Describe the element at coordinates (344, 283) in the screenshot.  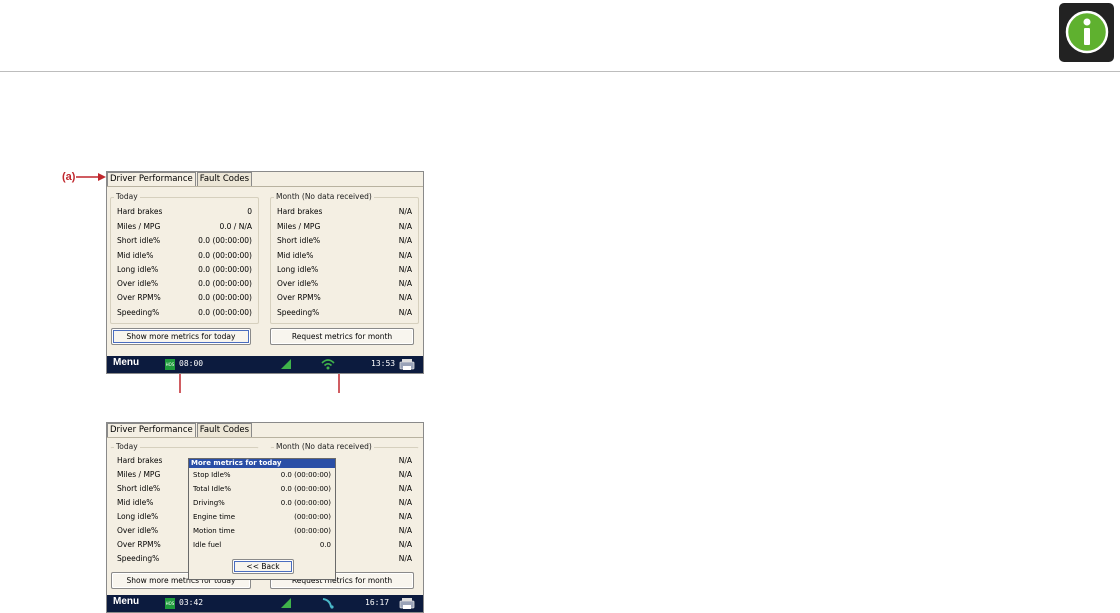
I see `list-item: Over idle% N/A` at that location.